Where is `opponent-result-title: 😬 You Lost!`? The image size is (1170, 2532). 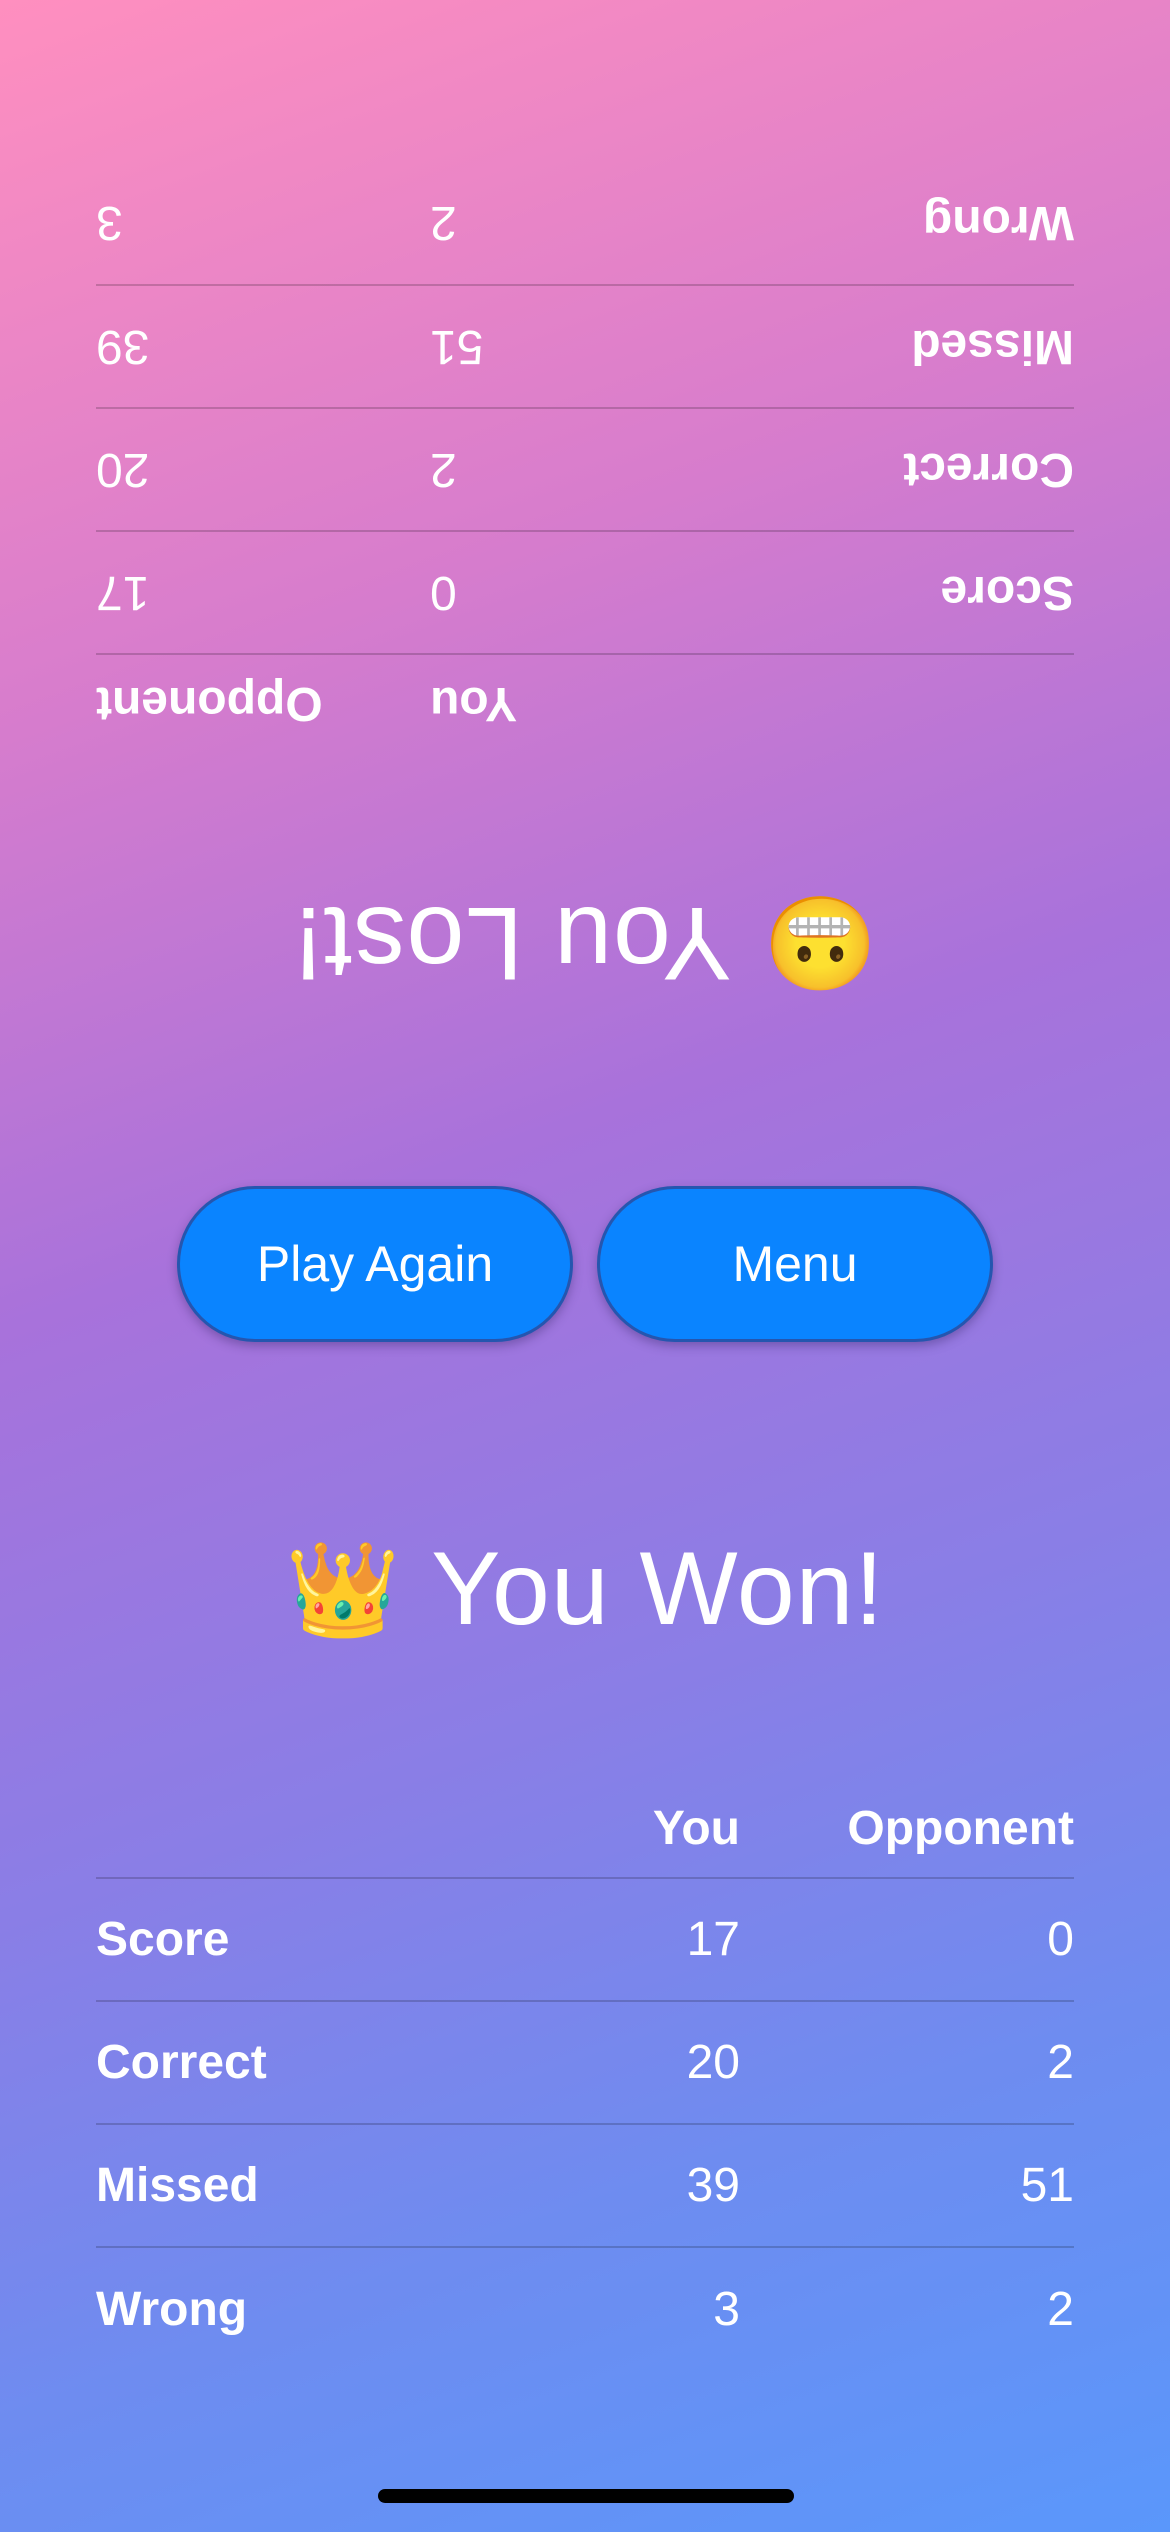
opponent-result-title: 😬 You Lost! is located at coordinates (585, 942).